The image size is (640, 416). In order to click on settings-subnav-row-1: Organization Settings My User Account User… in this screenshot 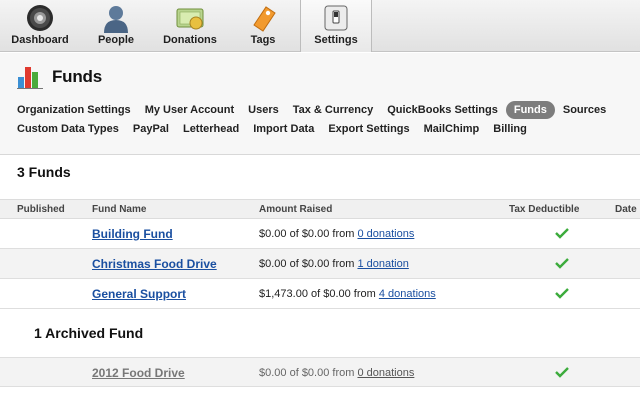, I will do `click(318, 110)`.